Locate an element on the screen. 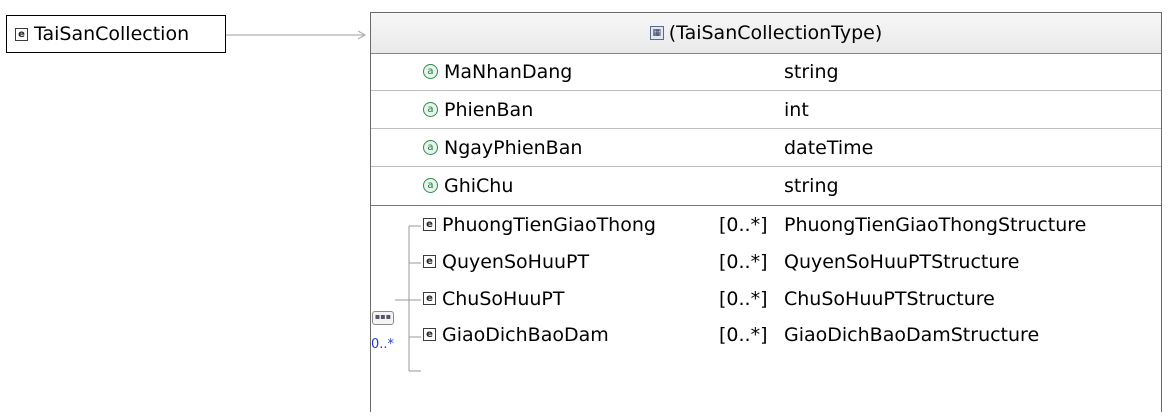 This screenshot has width=1170, height=416. child-element-type: QuyenSoHuuPTStructure is located at coordinates (902, 261).